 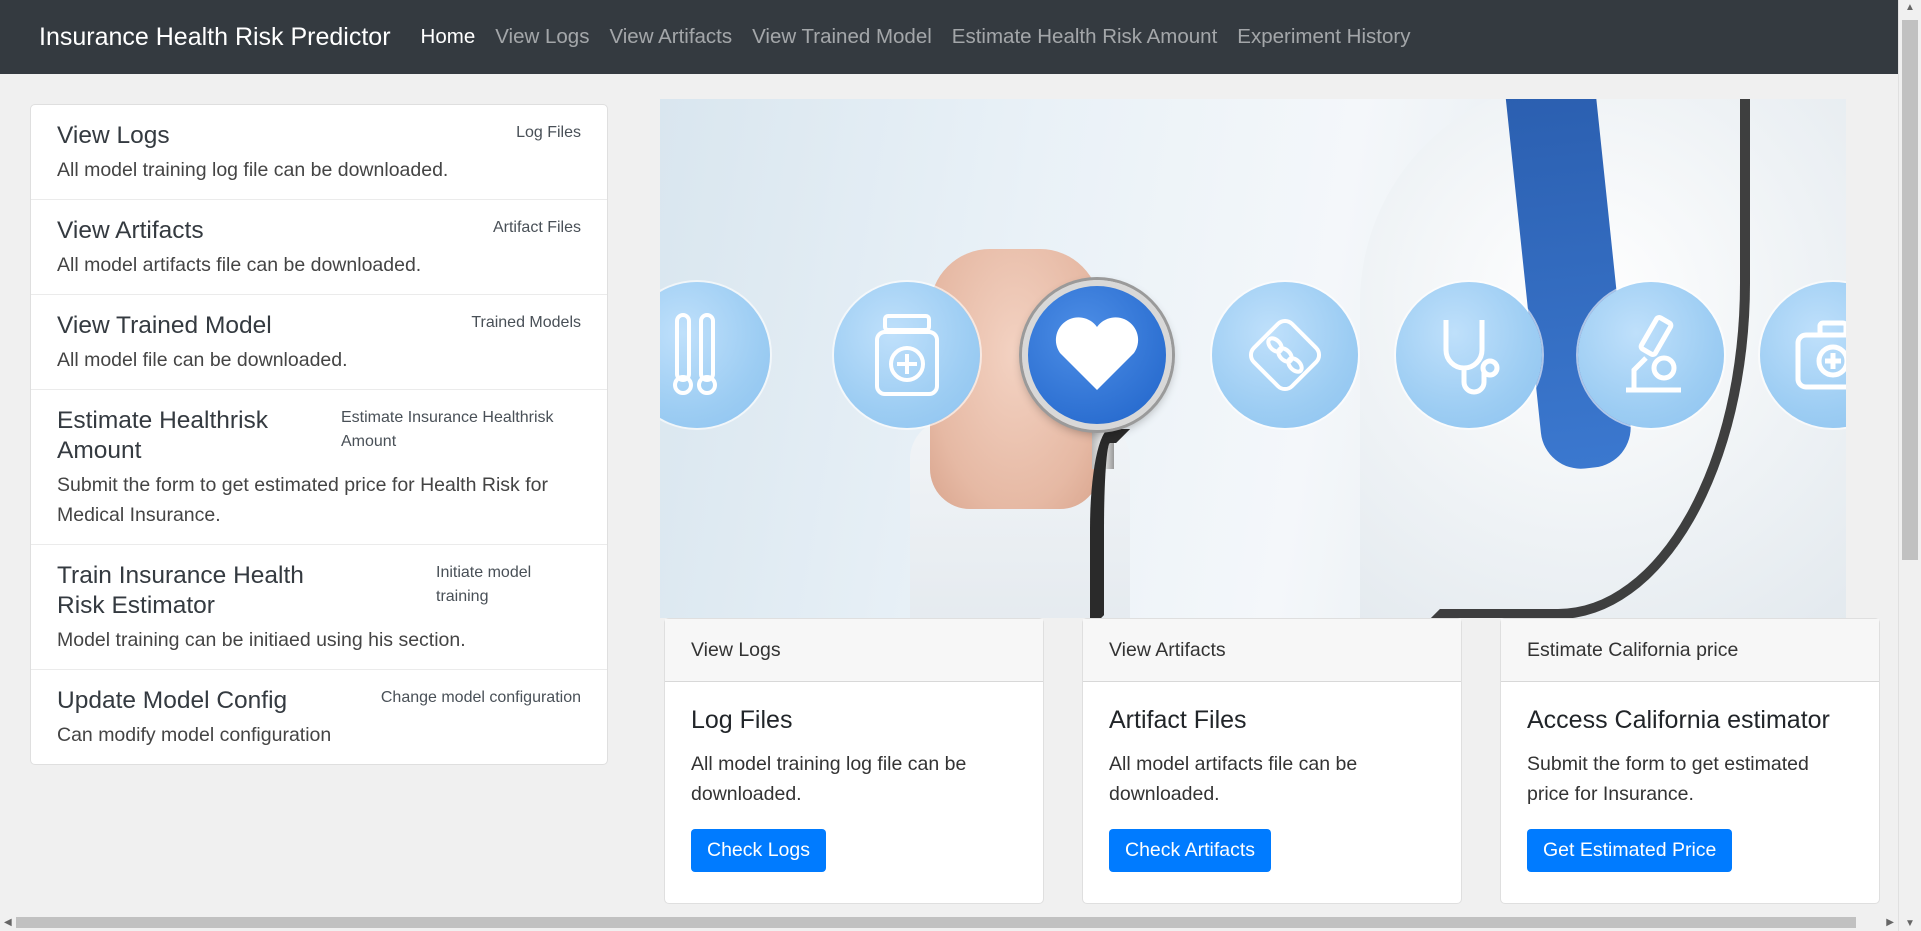 What do you see at coordinates (447, 429) in the screenshot?
I see `list-item-badge: Estimate Insurance Healthrisk Amount` at bounding box center [447, 429].